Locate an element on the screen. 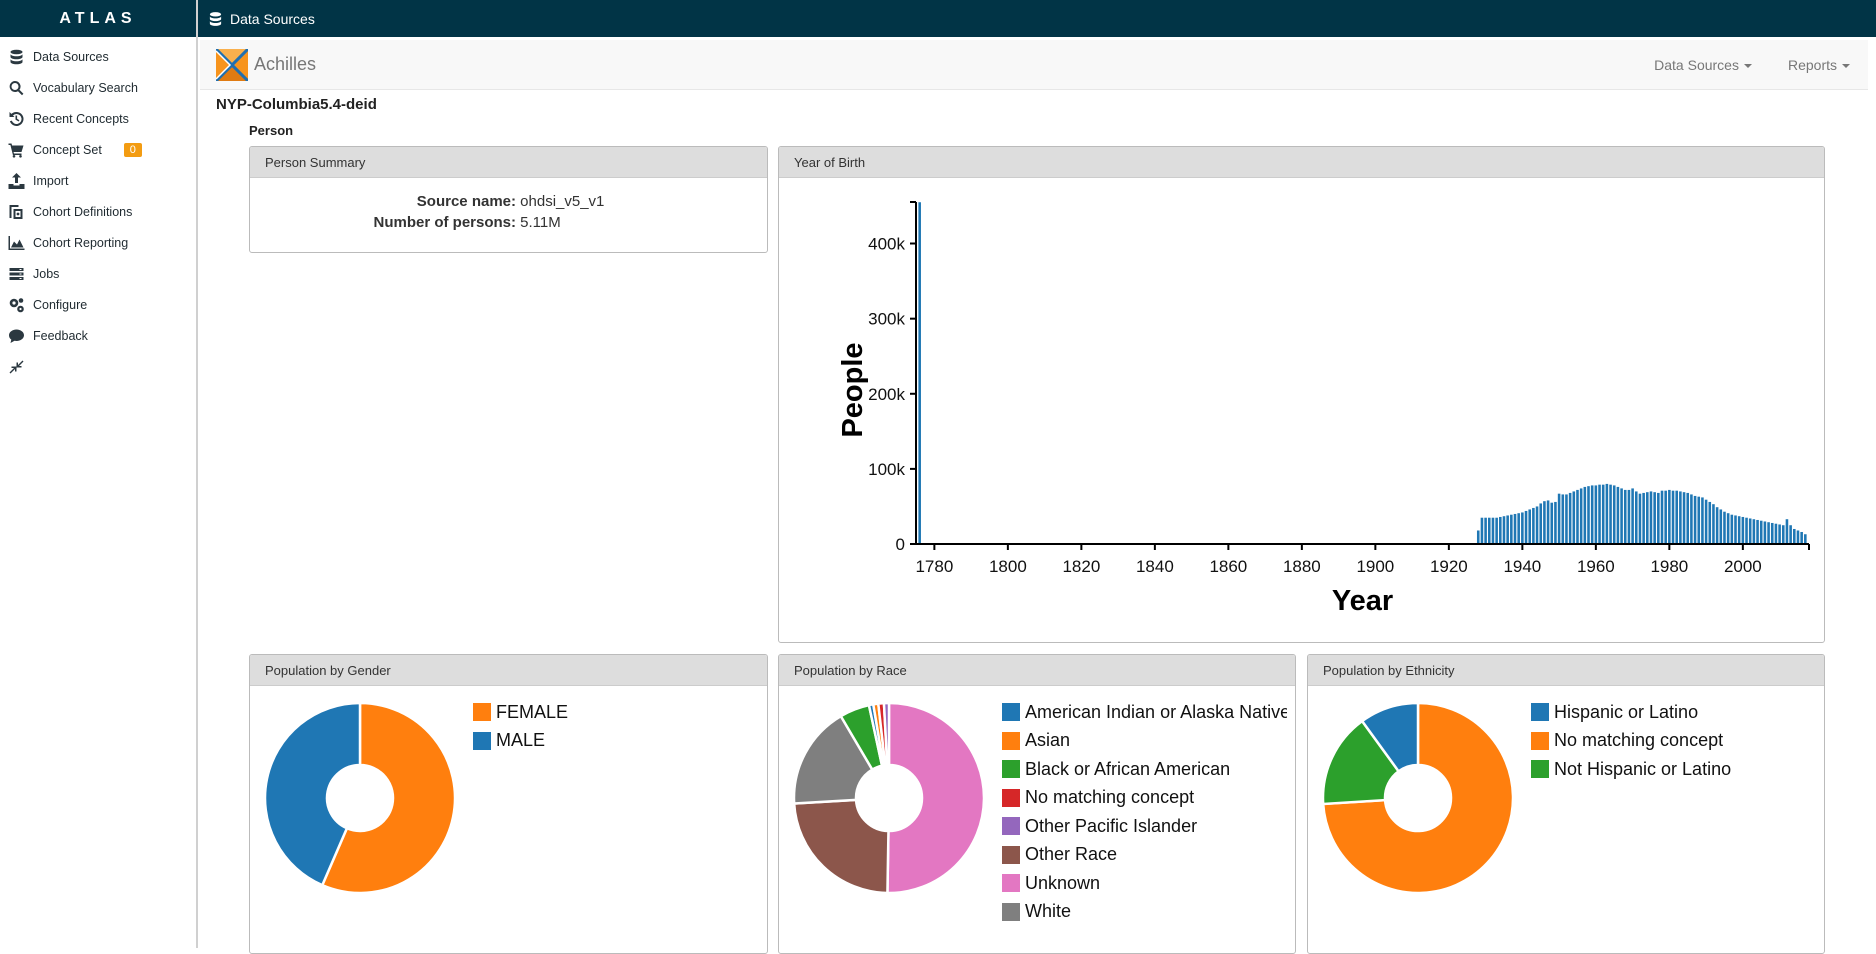  sidebar-item-vocabulary-search: Vocabulary Search is located at coordinates (98, 87).